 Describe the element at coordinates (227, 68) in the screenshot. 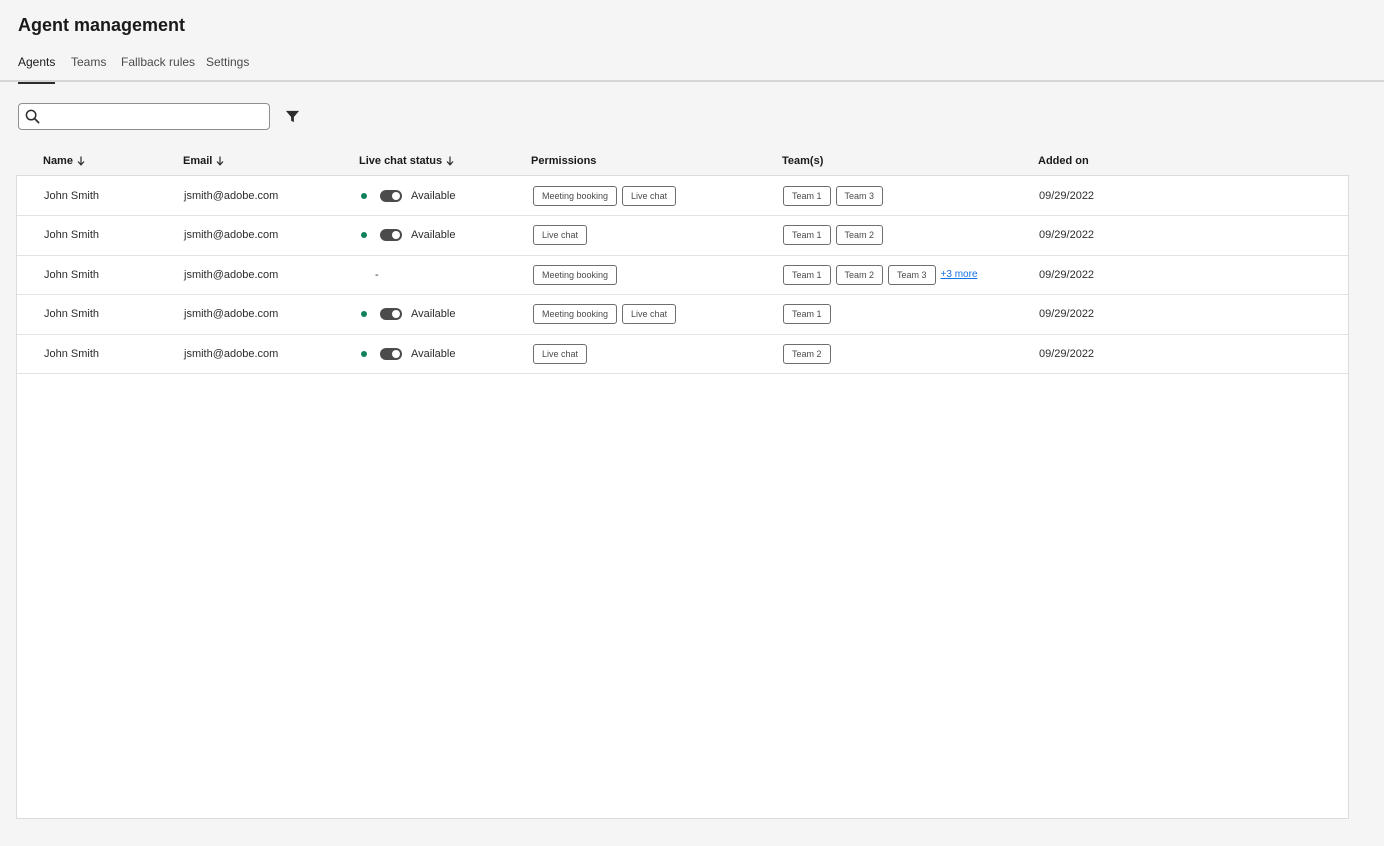

I see `tab-settings: Settings` at that location.